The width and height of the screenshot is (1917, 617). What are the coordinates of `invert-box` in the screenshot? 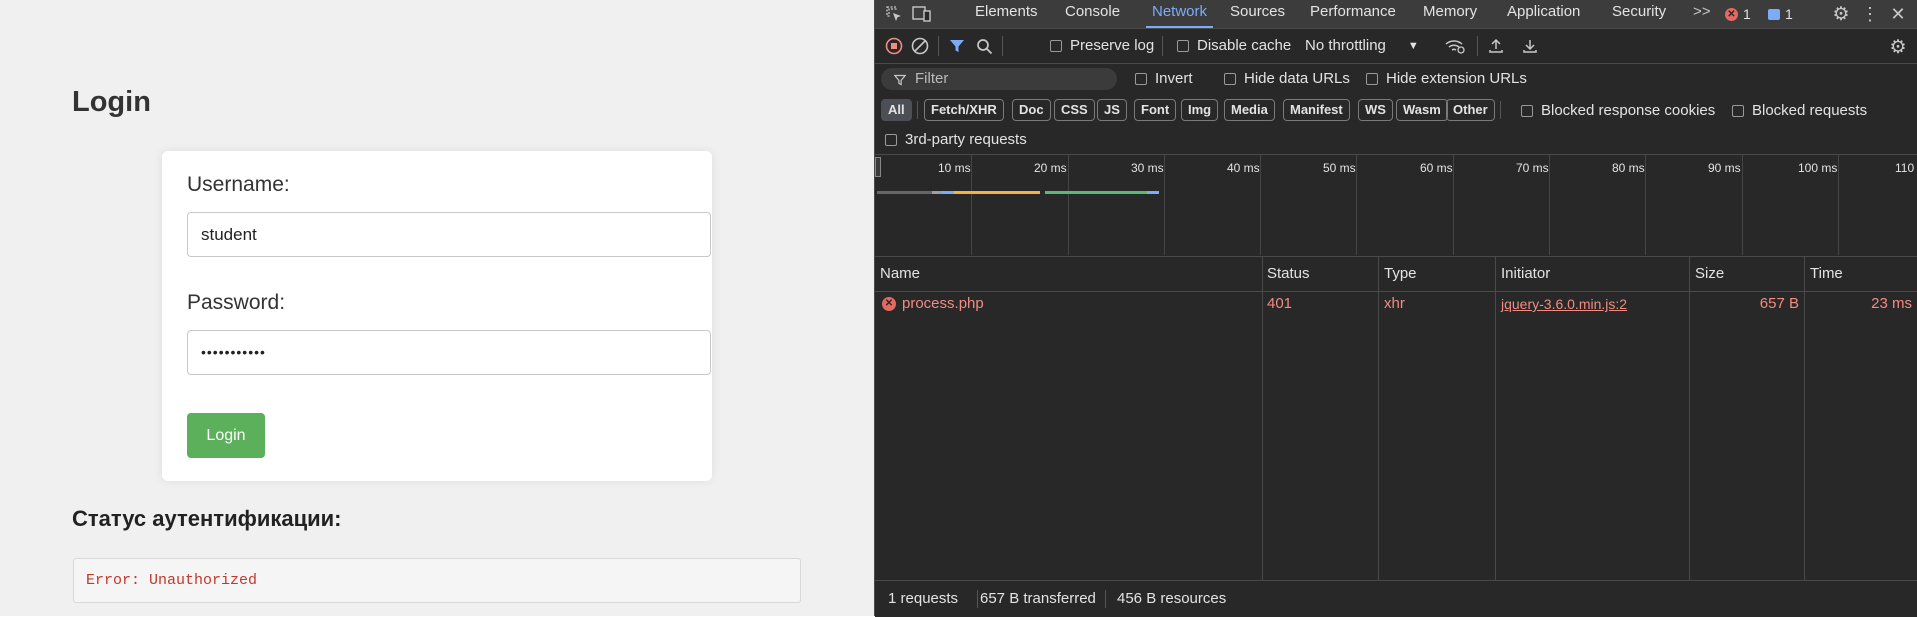 It's located at (1141, 78).